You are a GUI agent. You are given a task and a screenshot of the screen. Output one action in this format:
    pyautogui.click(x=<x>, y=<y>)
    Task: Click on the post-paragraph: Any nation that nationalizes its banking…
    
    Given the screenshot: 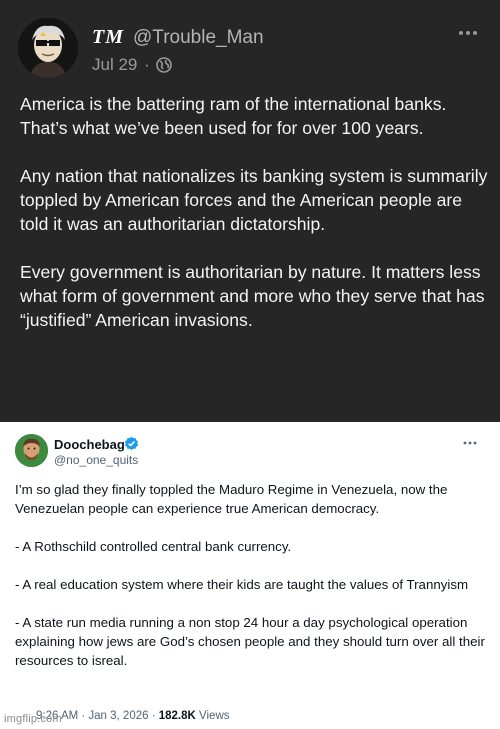 What is the action you would take?
    pyautogui.click(x=254, y=200)
    